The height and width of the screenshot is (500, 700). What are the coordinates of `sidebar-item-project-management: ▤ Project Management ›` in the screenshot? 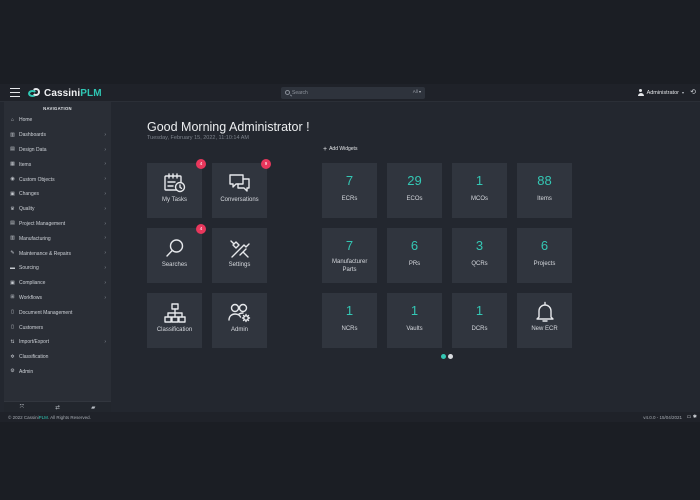 It's located at (57, 224).